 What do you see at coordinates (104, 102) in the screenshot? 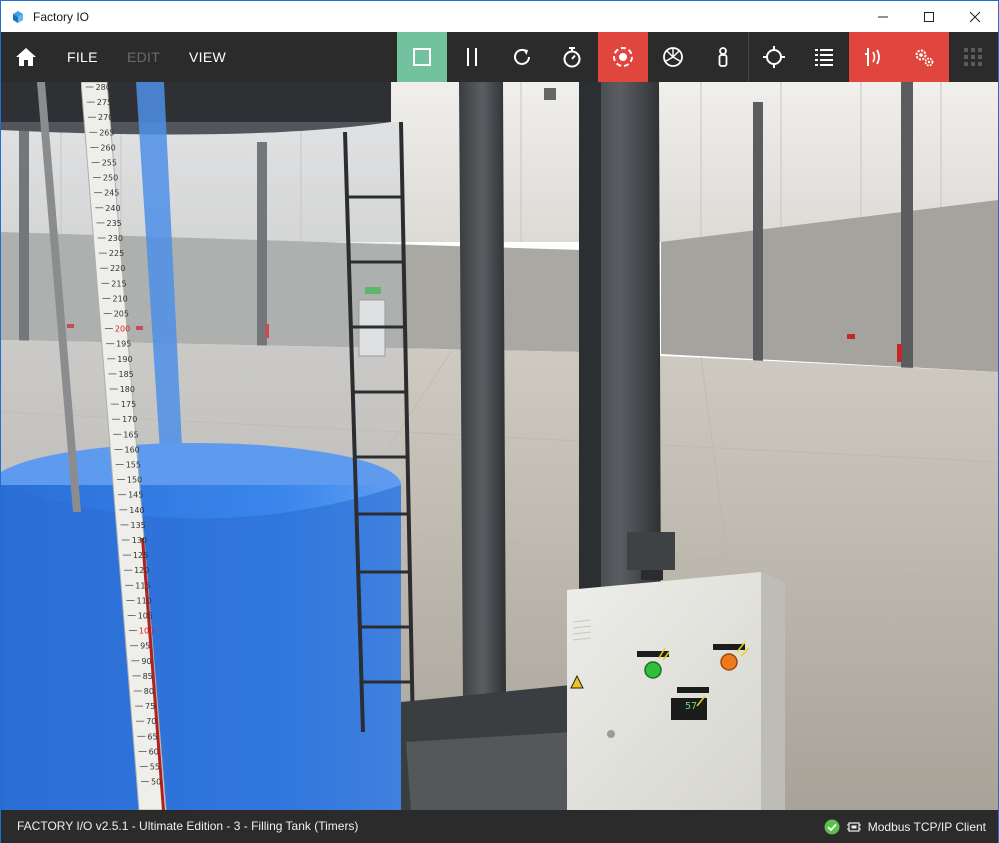
I see `level-scale-label: 275` at bounding box center [104, 102].